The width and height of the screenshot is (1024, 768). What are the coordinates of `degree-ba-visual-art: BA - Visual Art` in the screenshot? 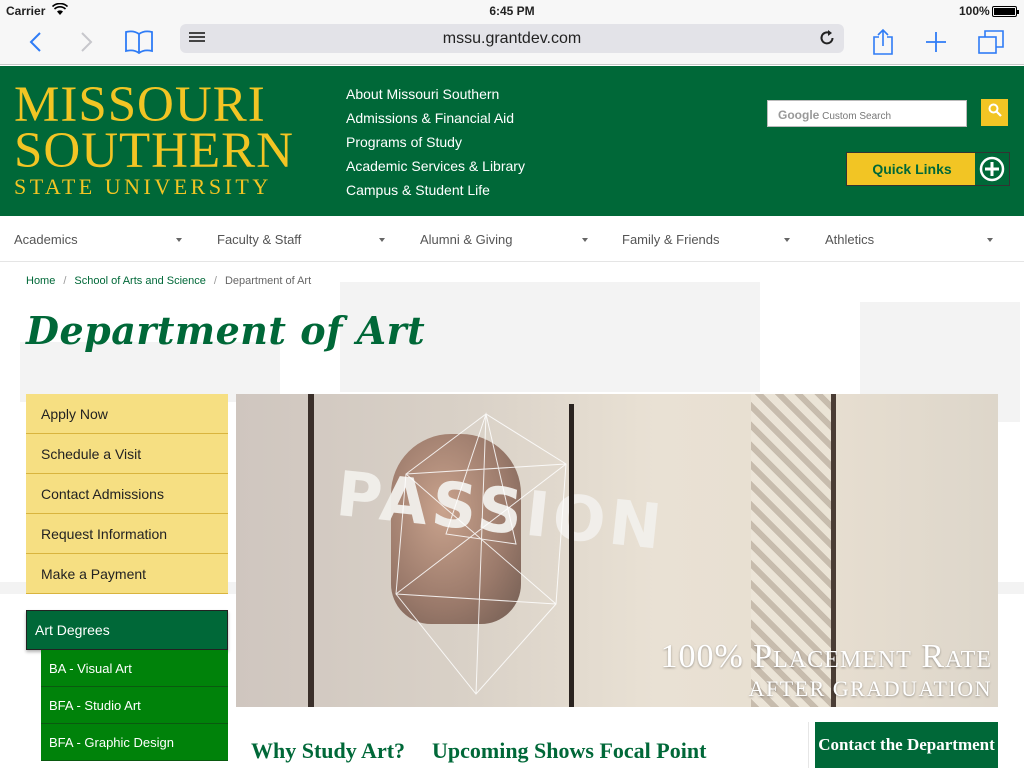 It's located at (134, 668).